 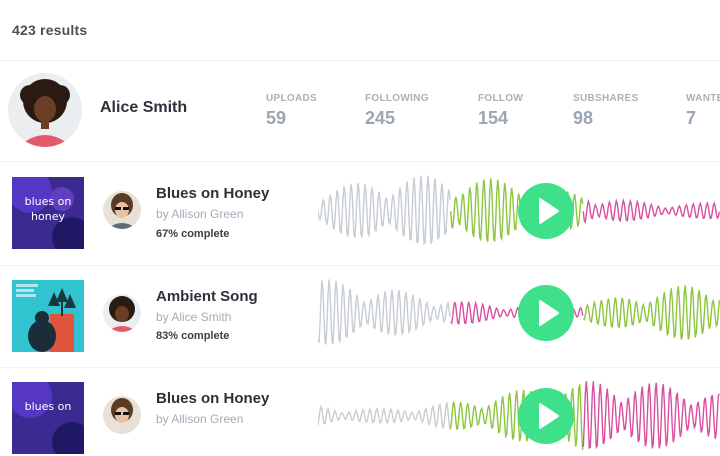 I want to click on album-cover-text: blues on honey, so click(x=48, y=209).